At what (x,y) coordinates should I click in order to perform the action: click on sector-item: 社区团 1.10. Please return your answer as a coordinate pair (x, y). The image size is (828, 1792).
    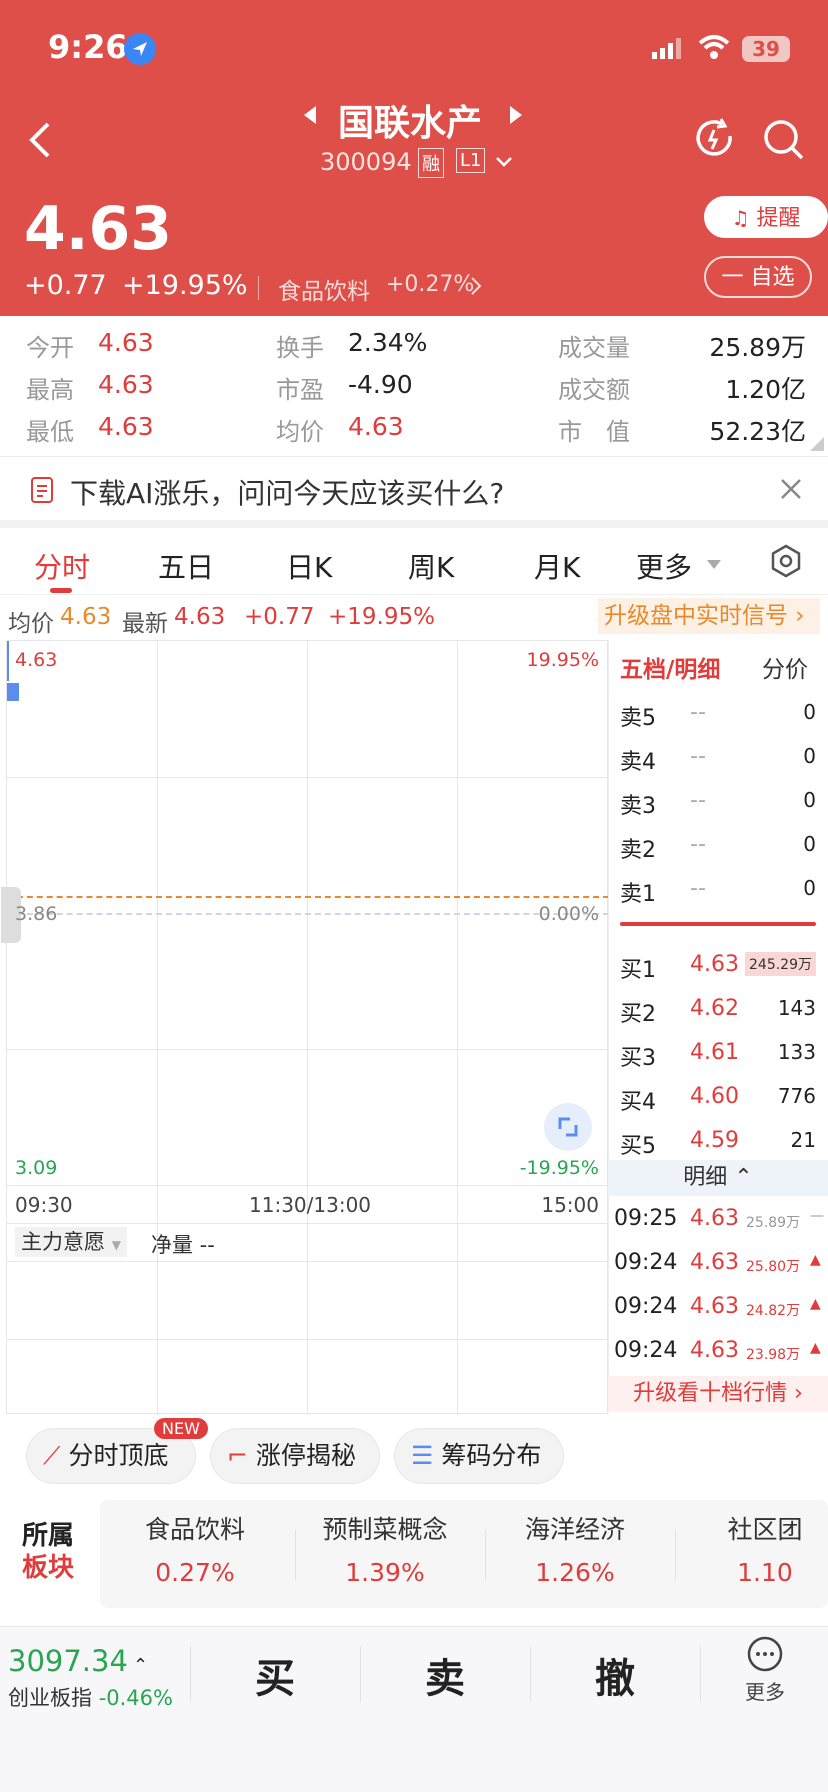
    Looking at the image, I should click on (754, 1548).